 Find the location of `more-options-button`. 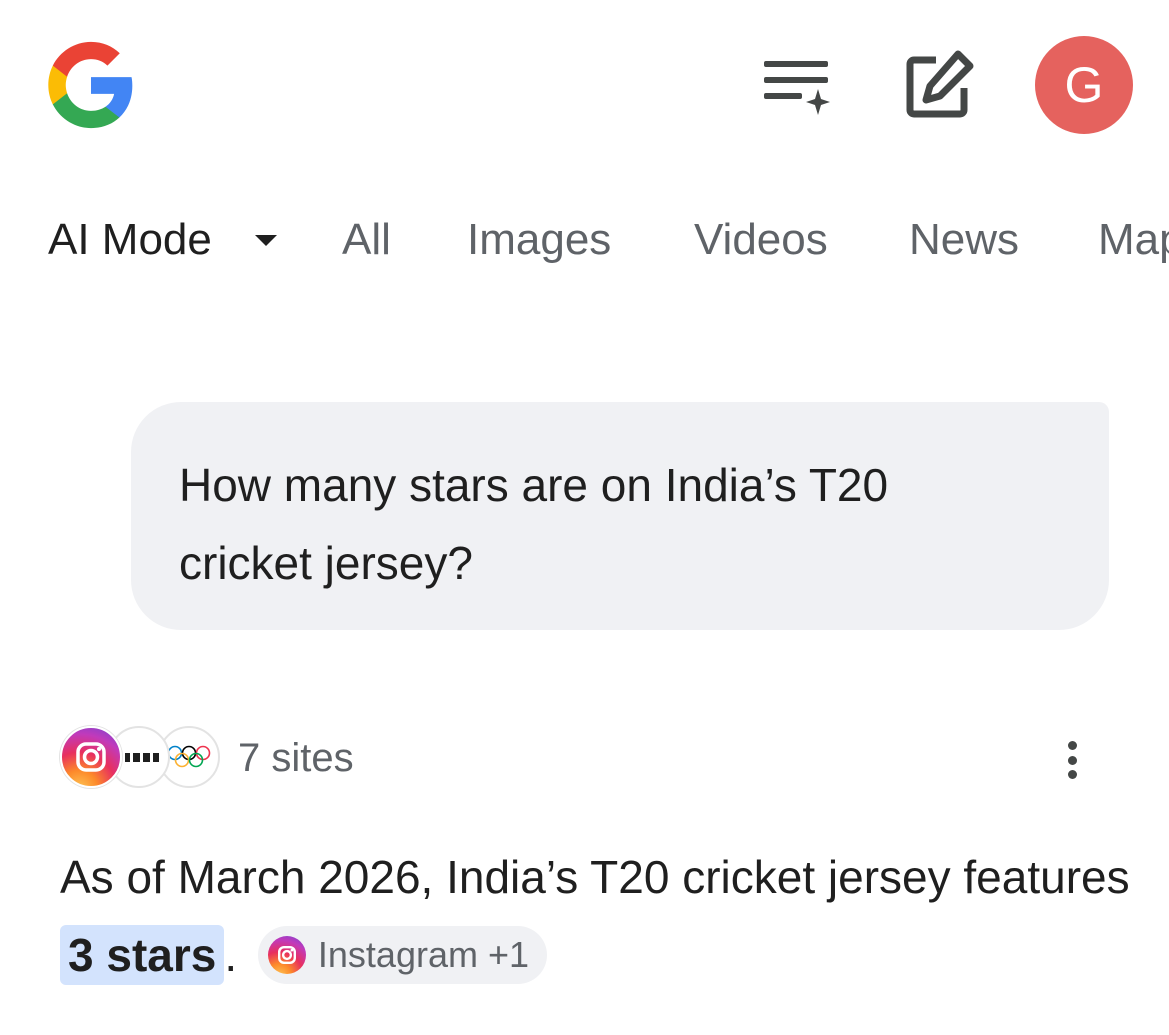

more-options-button is located at coordinates (1072, 760).